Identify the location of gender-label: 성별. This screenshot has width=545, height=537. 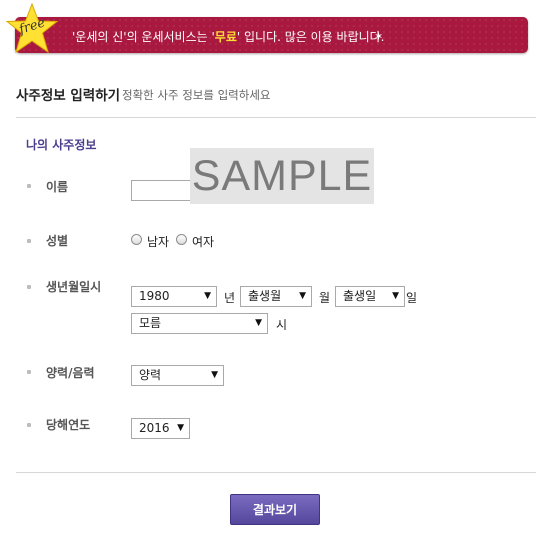
(57, 241).